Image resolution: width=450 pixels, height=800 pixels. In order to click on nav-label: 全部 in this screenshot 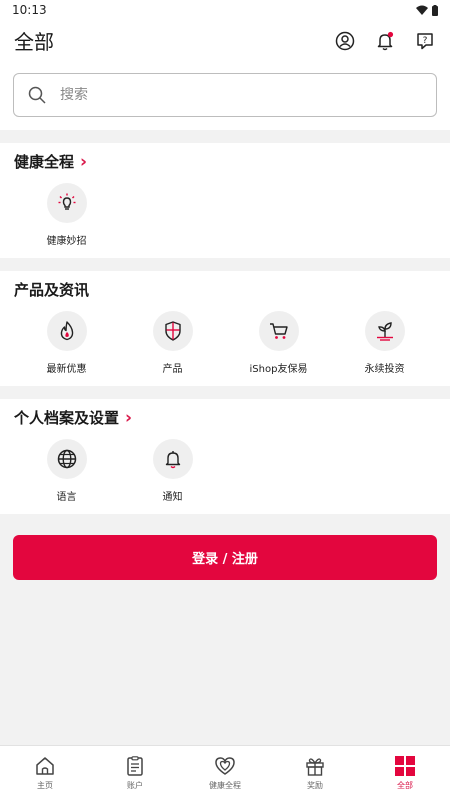, I will do `click(405, 785)`.